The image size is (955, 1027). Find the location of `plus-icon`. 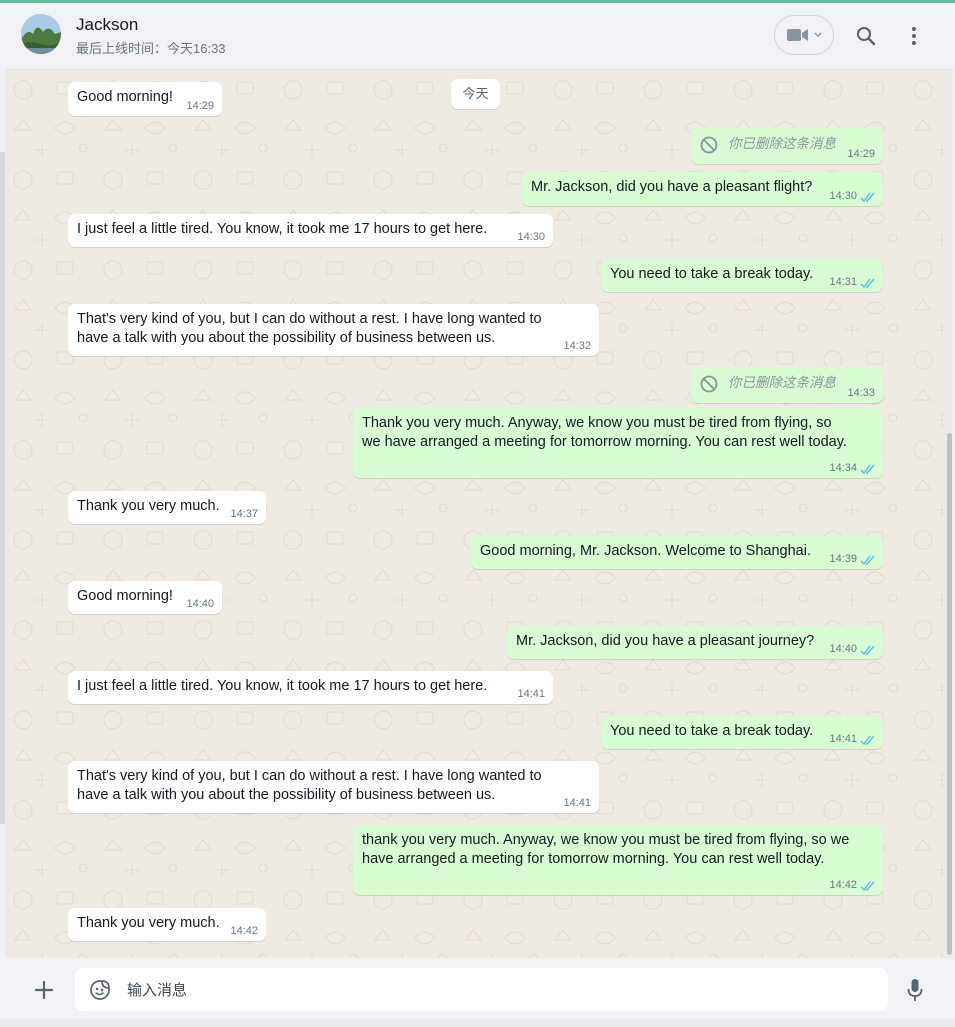

plus-icon is located at coordinates (44, 990).